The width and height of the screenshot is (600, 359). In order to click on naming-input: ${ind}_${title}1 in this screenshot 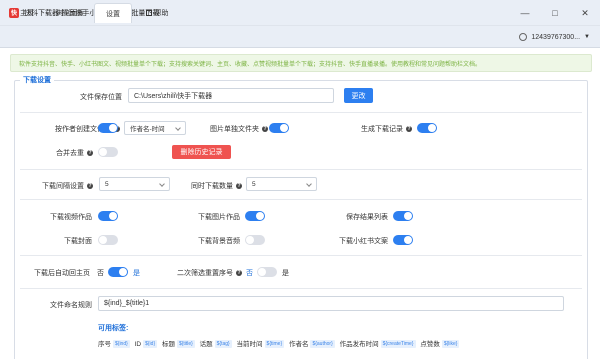, I will do `click(331, 303)`.